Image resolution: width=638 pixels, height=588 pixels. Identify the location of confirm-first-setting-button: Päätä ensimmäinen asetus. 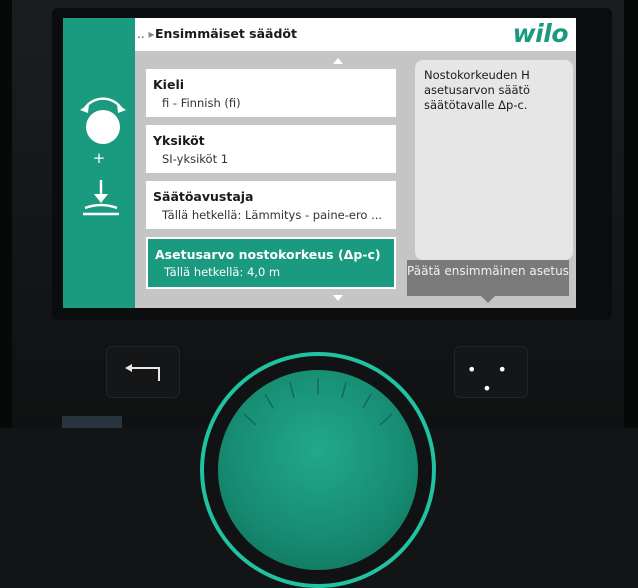
(488, 278).